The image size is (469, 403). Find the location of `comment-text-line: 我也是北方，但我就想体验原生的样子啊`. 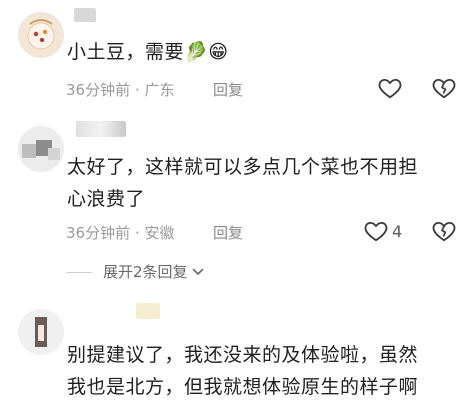

comment-text-line: 我也是北方，但我就想体验原生的样子啊 is located at coordinates (243, 387).